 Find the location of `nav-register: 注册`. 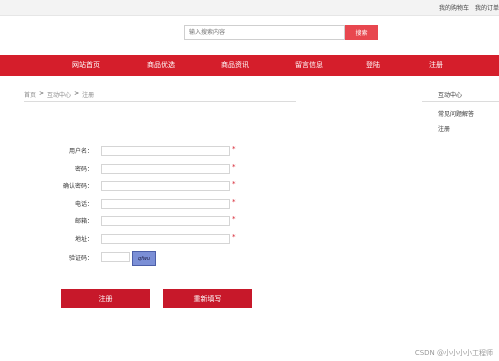

nav-register: 注册 is located at coordinates (436, 65).